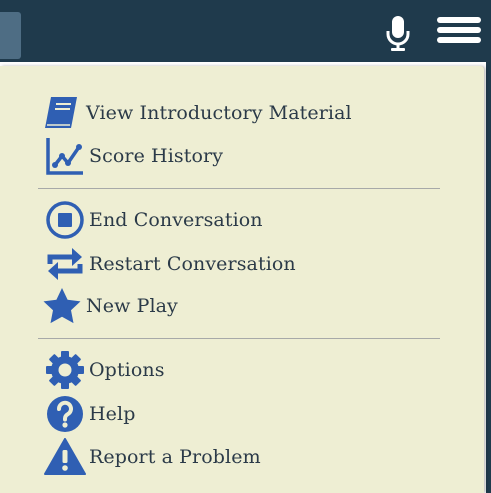 The height and width of the screenshot is (493, 491). What do you see at coordinates (65, 457) in the screenshot?
I see `warning-triangle-icon` at bounding box center [65, 457].